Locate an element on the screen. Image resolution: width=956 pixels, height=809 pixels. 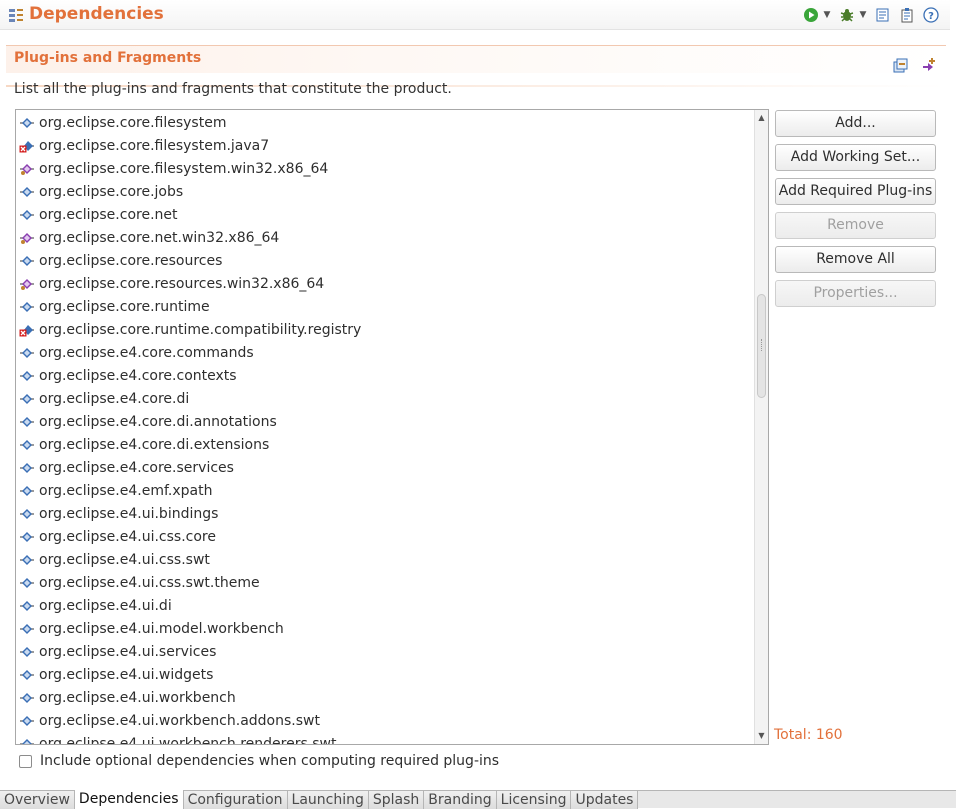
list-item-label: org.eclipse.core.resources.win32.x86_64 is located at coordinates (182, 283).